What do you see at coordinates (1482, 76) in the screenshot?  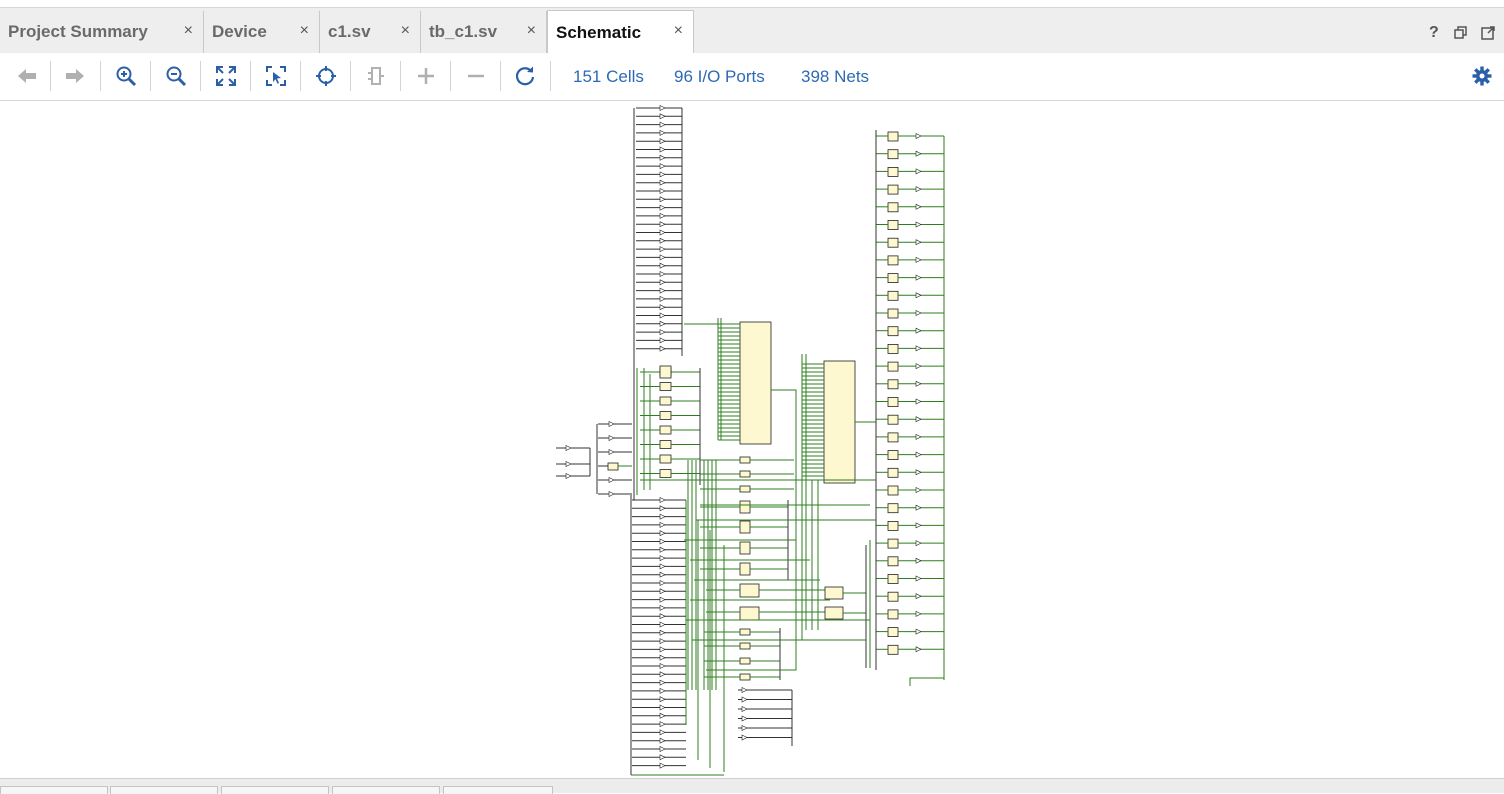 I see `gear-icon` at bounding box center [1482, 76].